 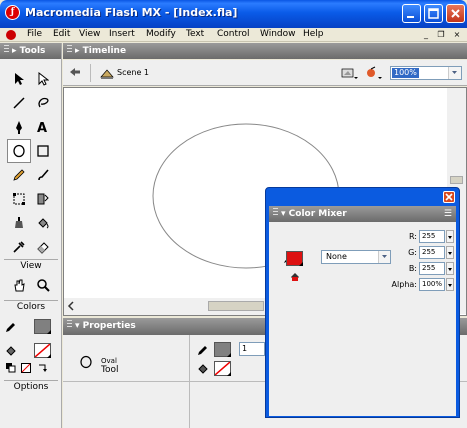 What do you see at coordinates (31, 386) in the screenshot?
I see `options-section-label: Options` at bounding box center [31, 386].